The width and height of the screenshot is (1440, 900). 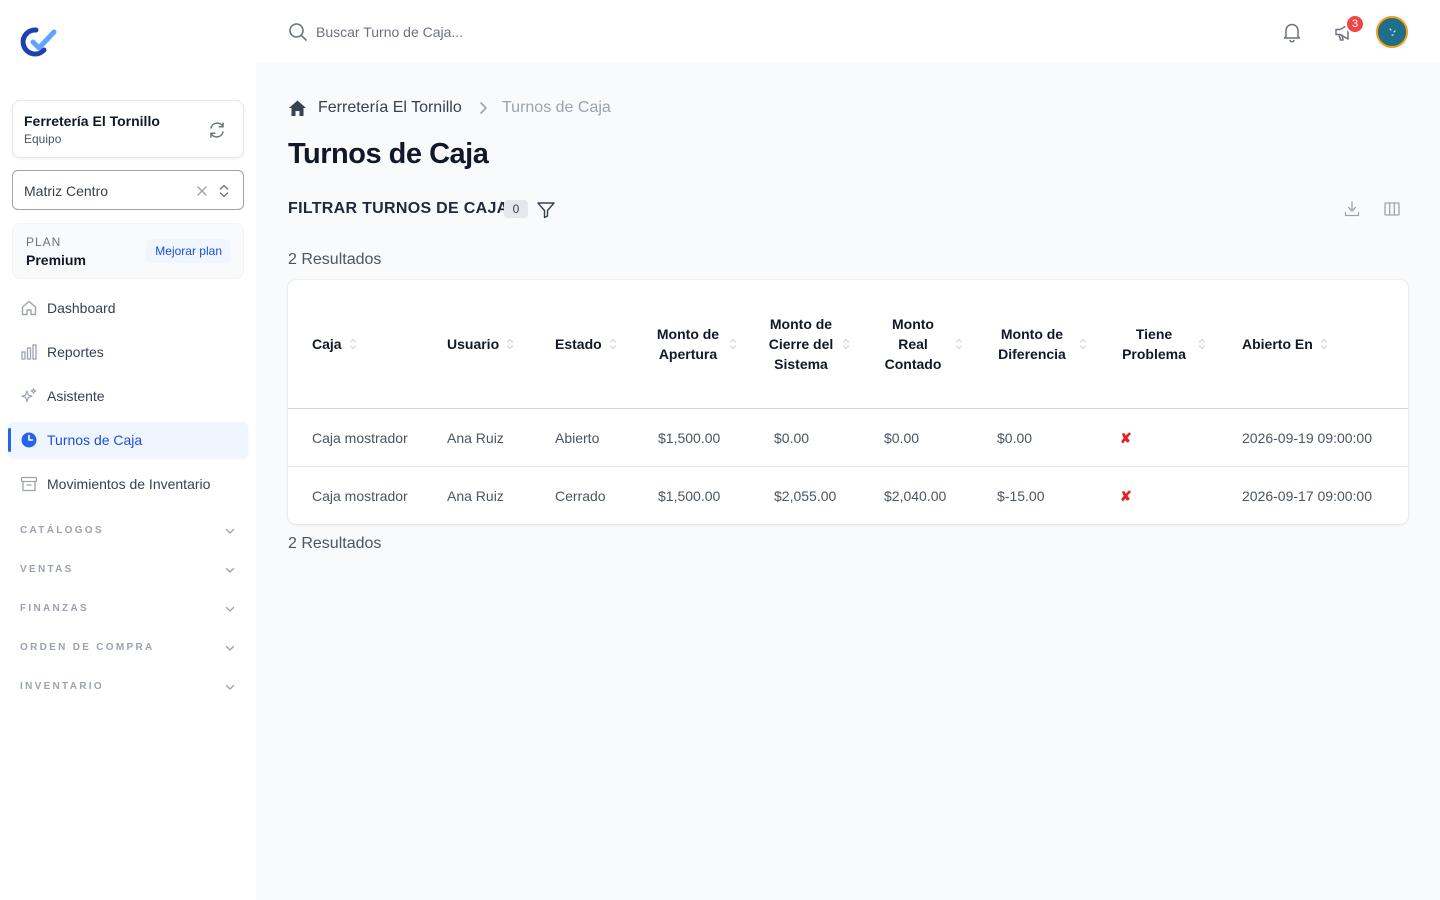 What do you see at coordinates (689, 438) in the screenshot?
I see `cell-monto-apertura: $1,500.00` at bounding box center [689, 438].